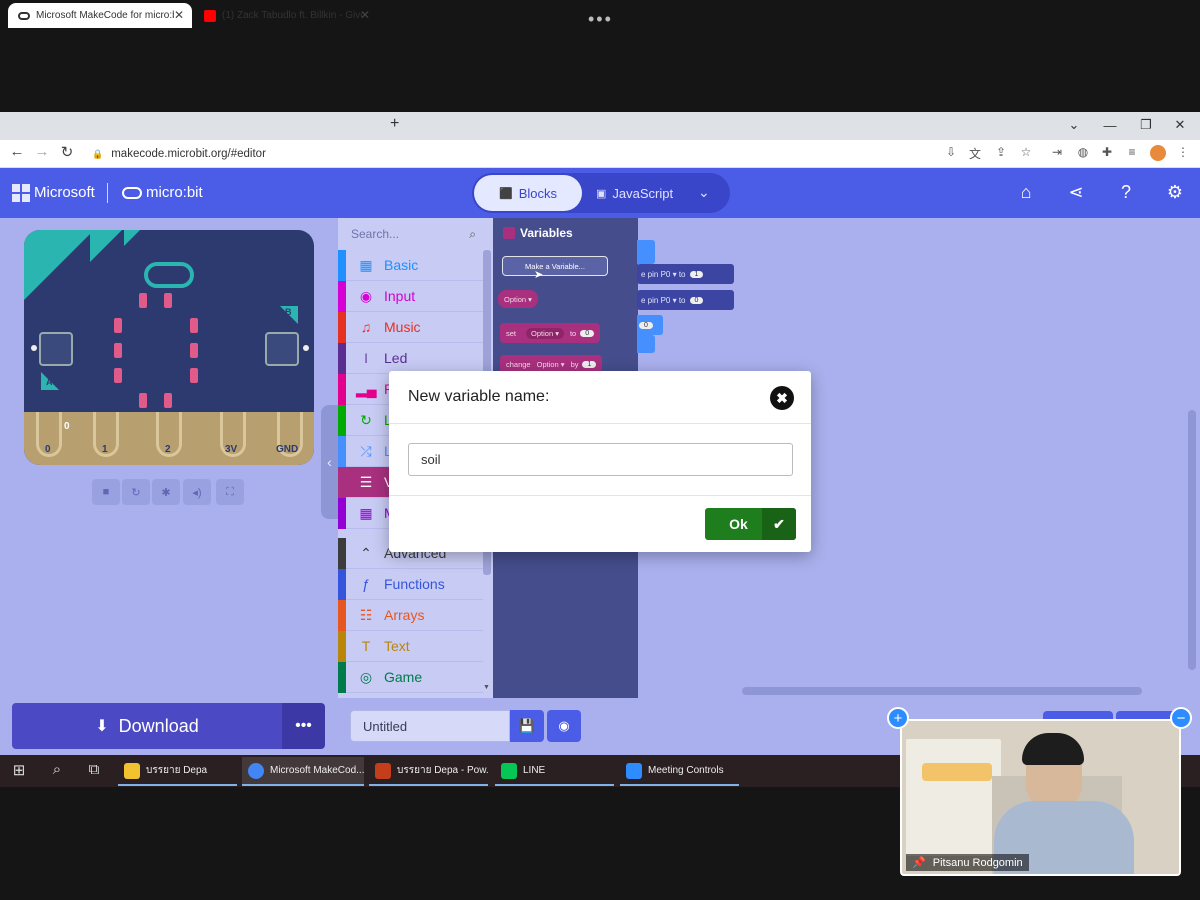  Describe the element at coordinates (106, 492) in the screenshot. I see `stop-icon: ■` at that location.